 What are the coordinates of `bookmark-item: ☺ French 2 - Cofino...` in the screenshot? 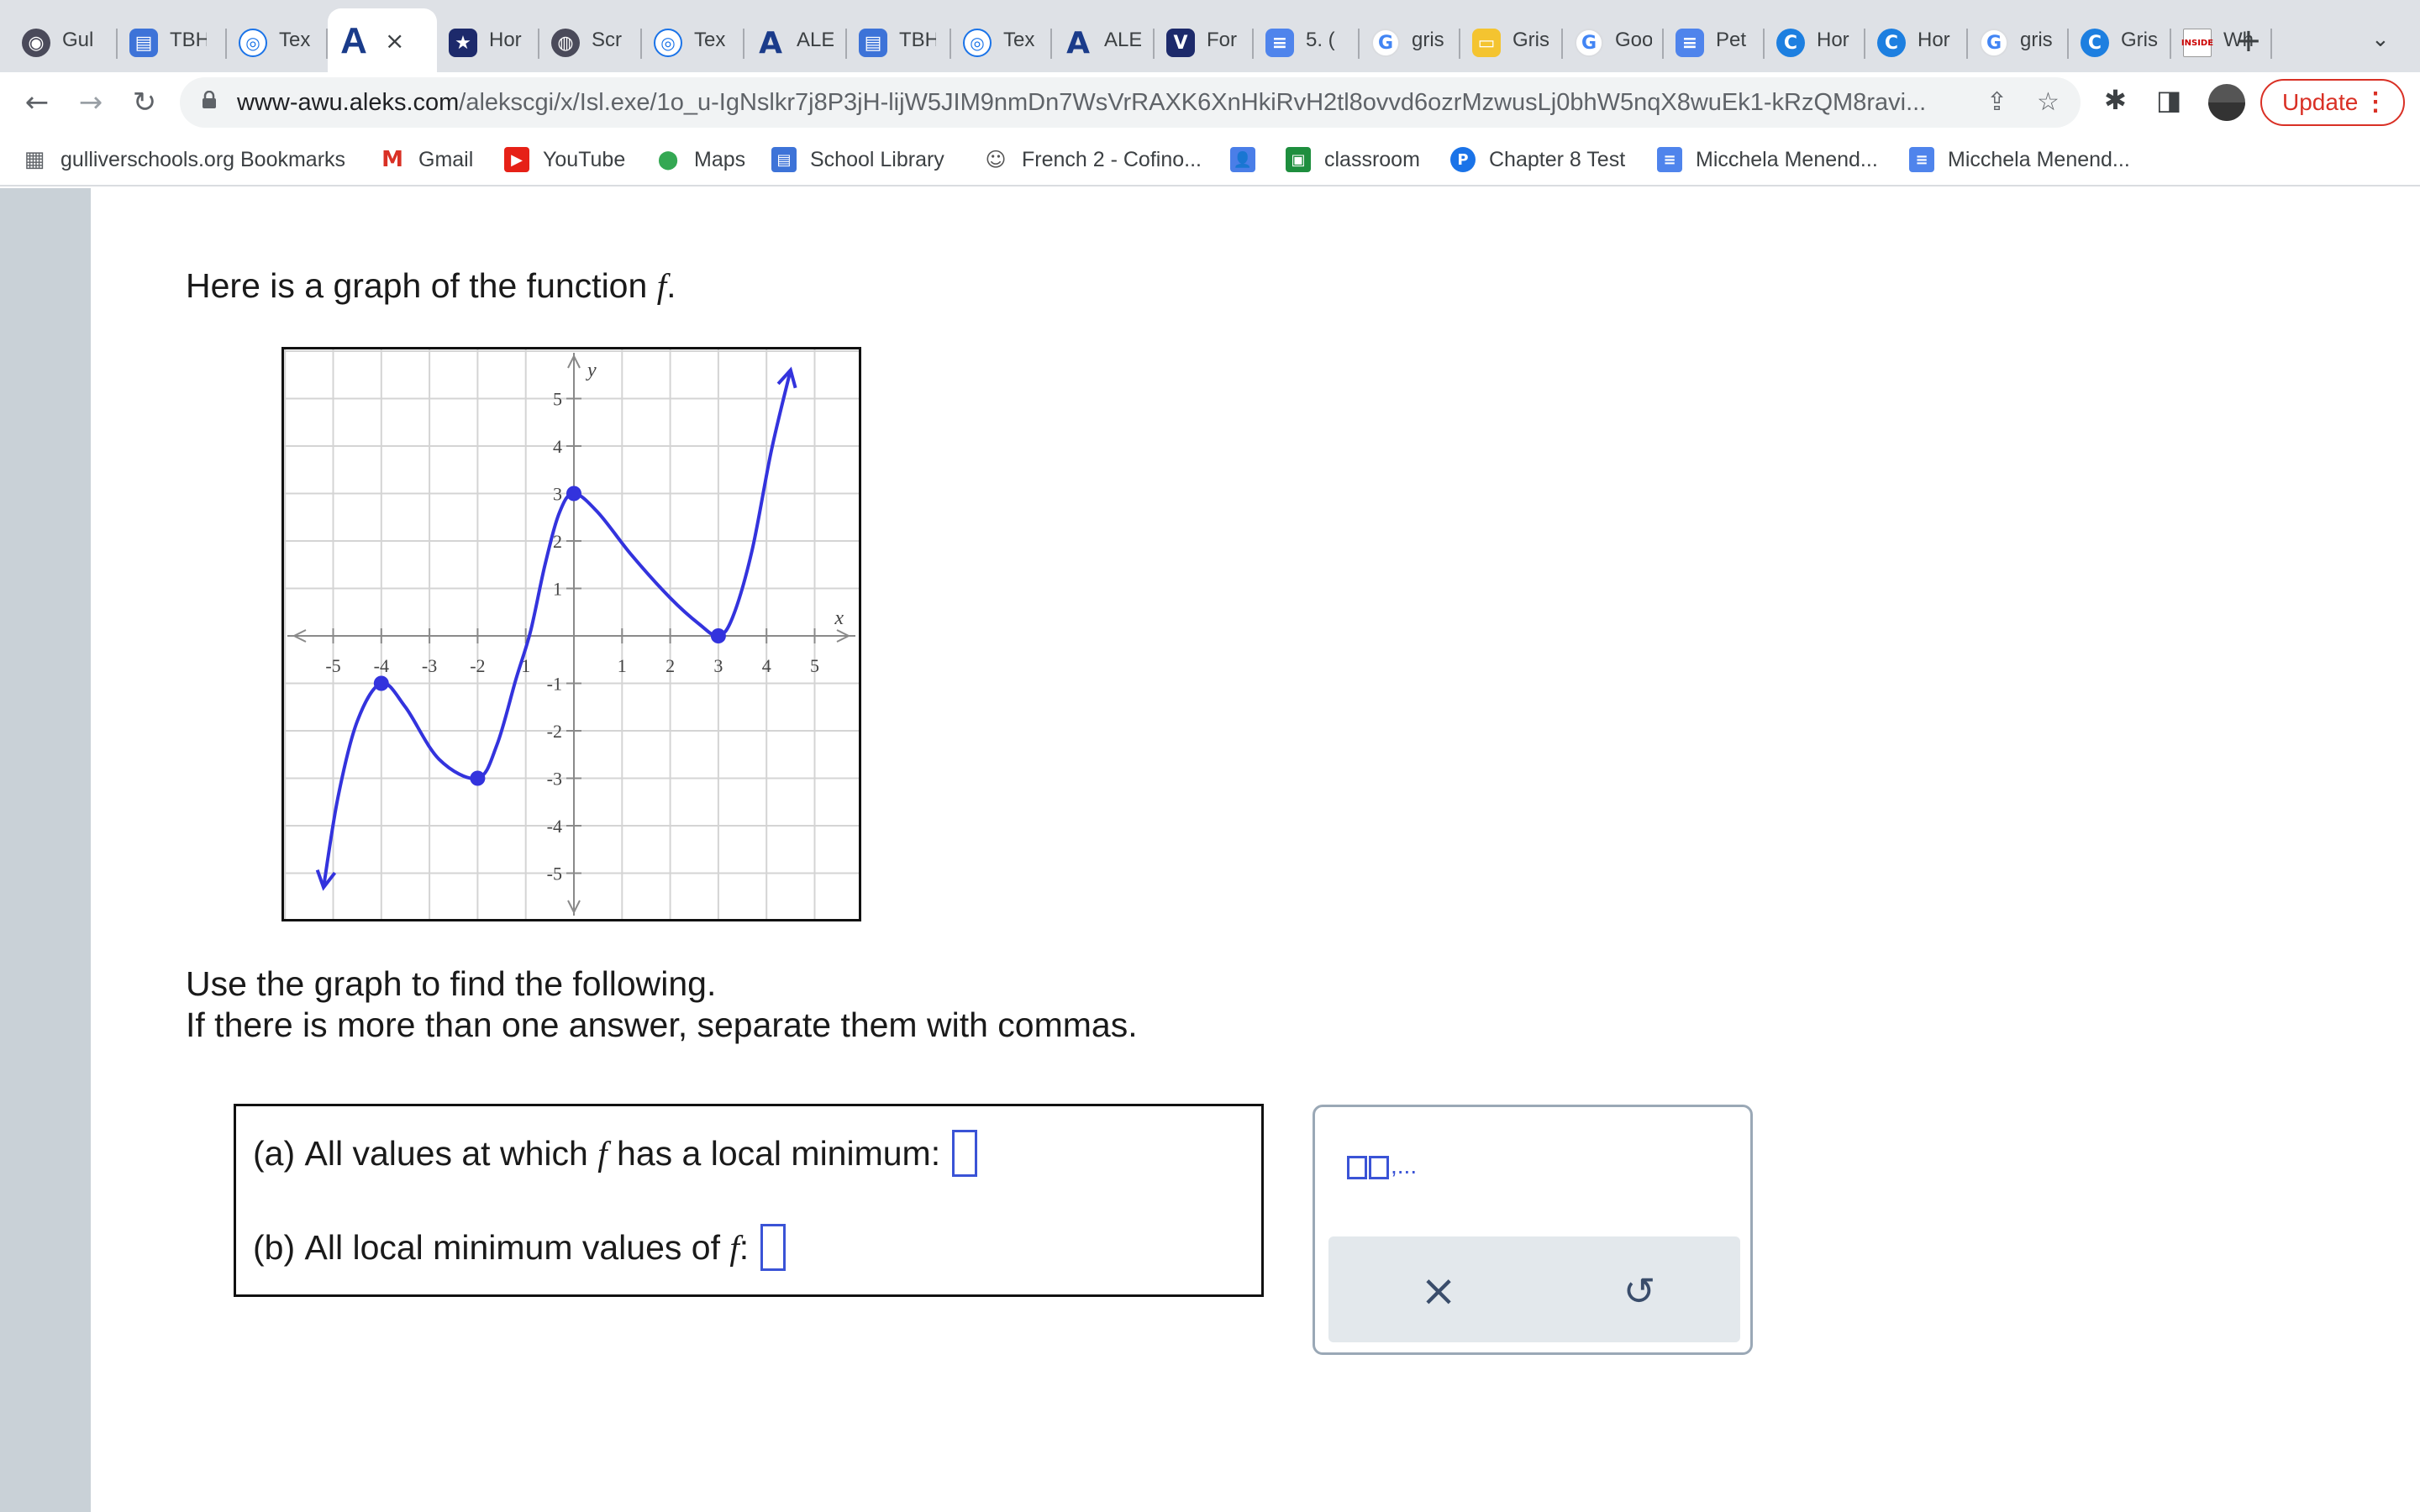 It's located at (1092, 159).